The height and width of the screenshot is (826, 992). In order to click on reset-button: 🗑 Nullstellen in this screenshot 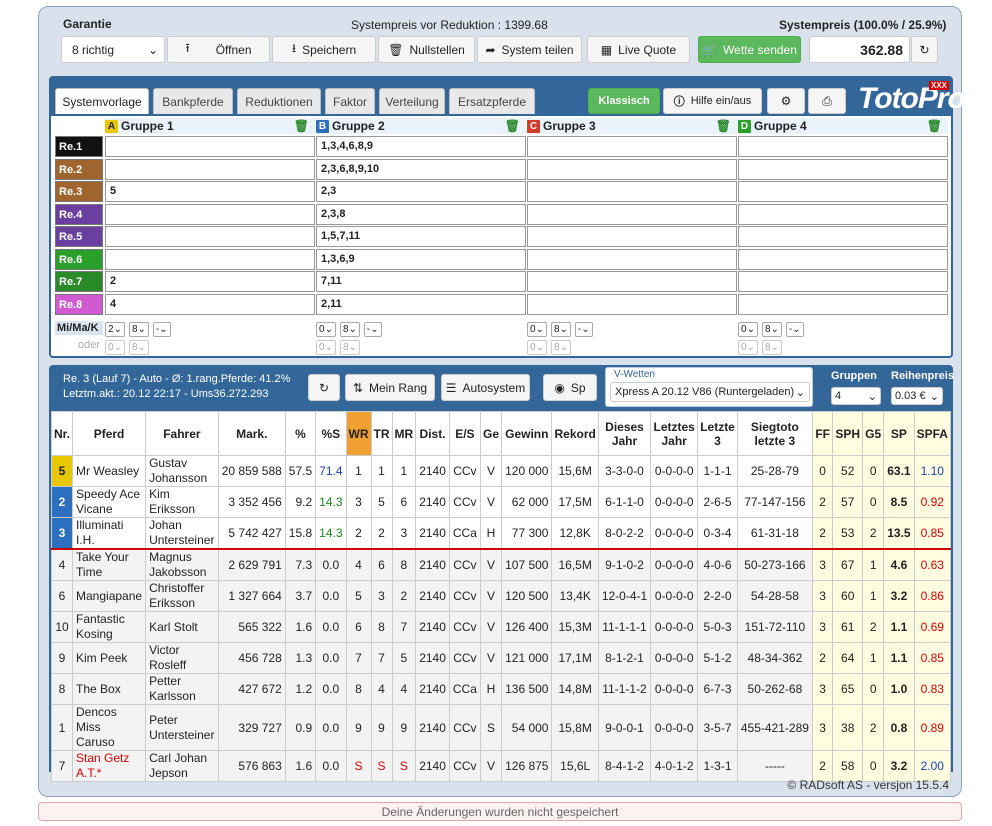, I will do `click(426, 49)`.